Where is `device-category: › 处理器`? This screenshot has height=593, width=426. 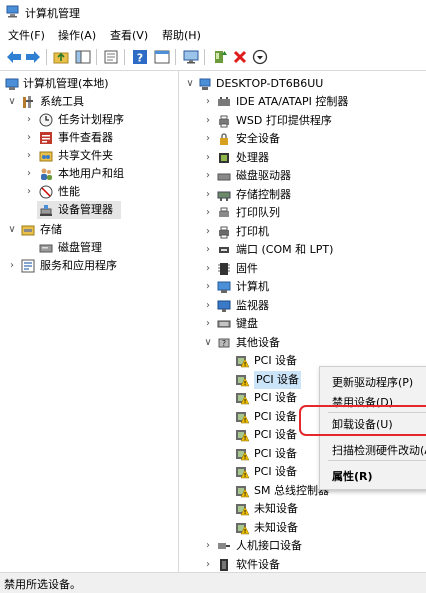
device-category: › 处理器 is located at coordinates (302, 158).